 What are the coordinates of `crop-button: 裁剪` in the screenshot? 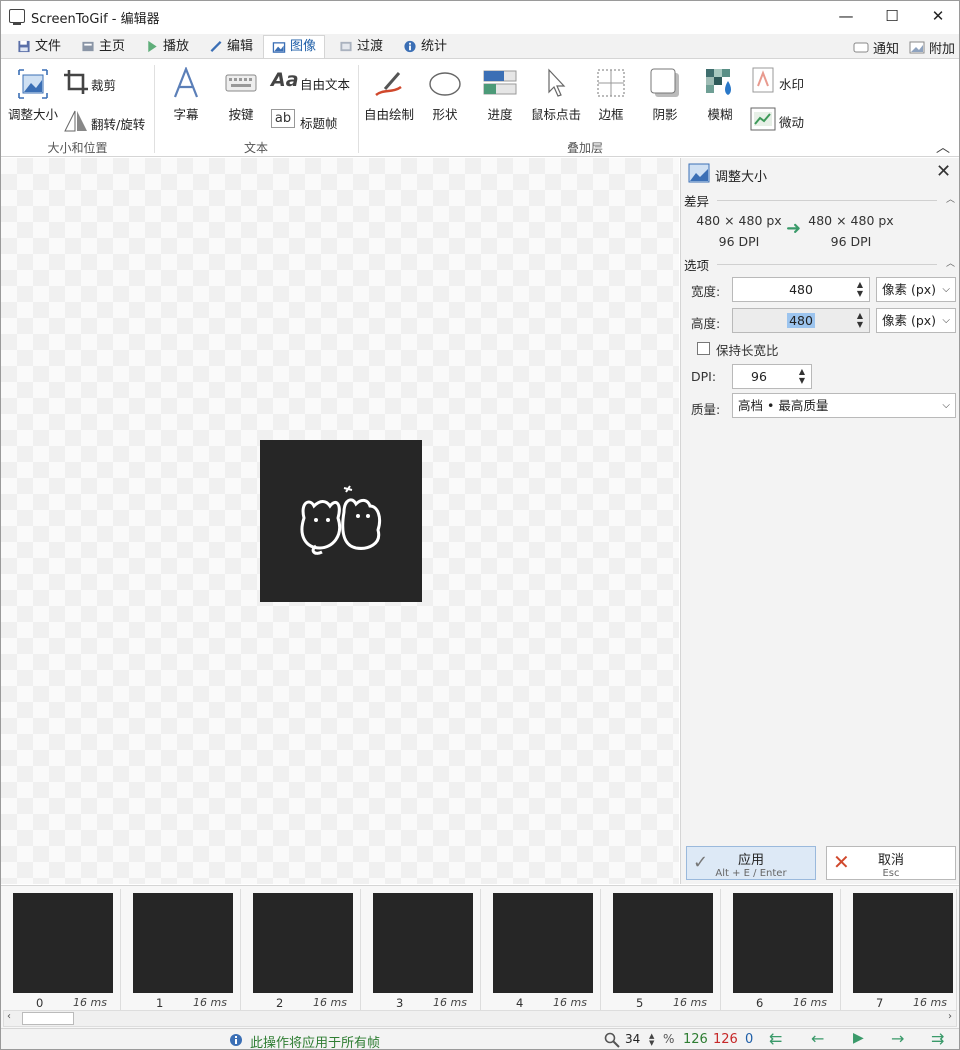 It's located at (92, 81).